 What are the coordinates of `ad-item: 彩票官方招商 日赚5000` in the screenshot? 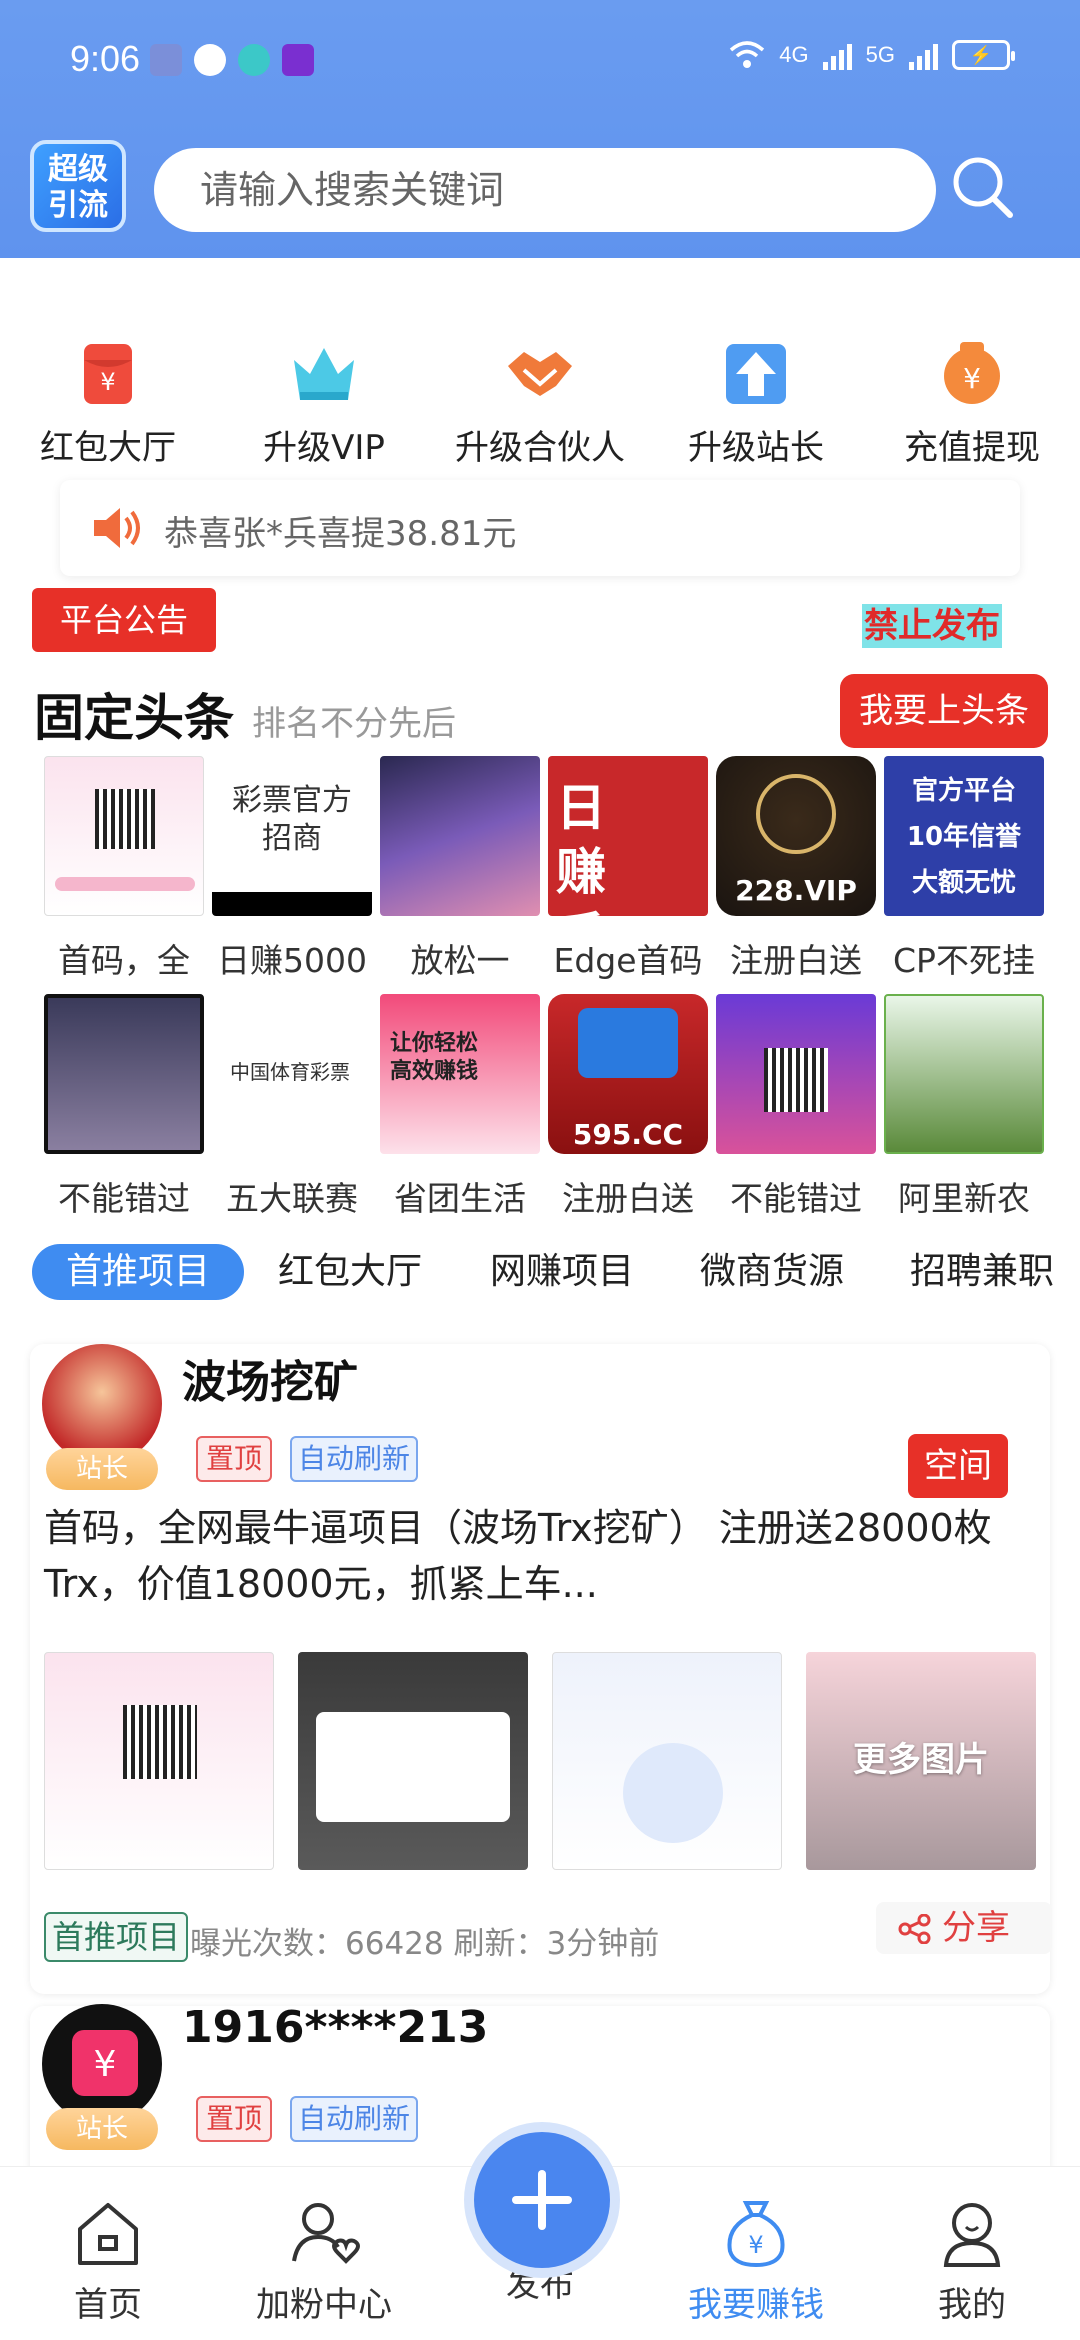 It's located at (292, 869).